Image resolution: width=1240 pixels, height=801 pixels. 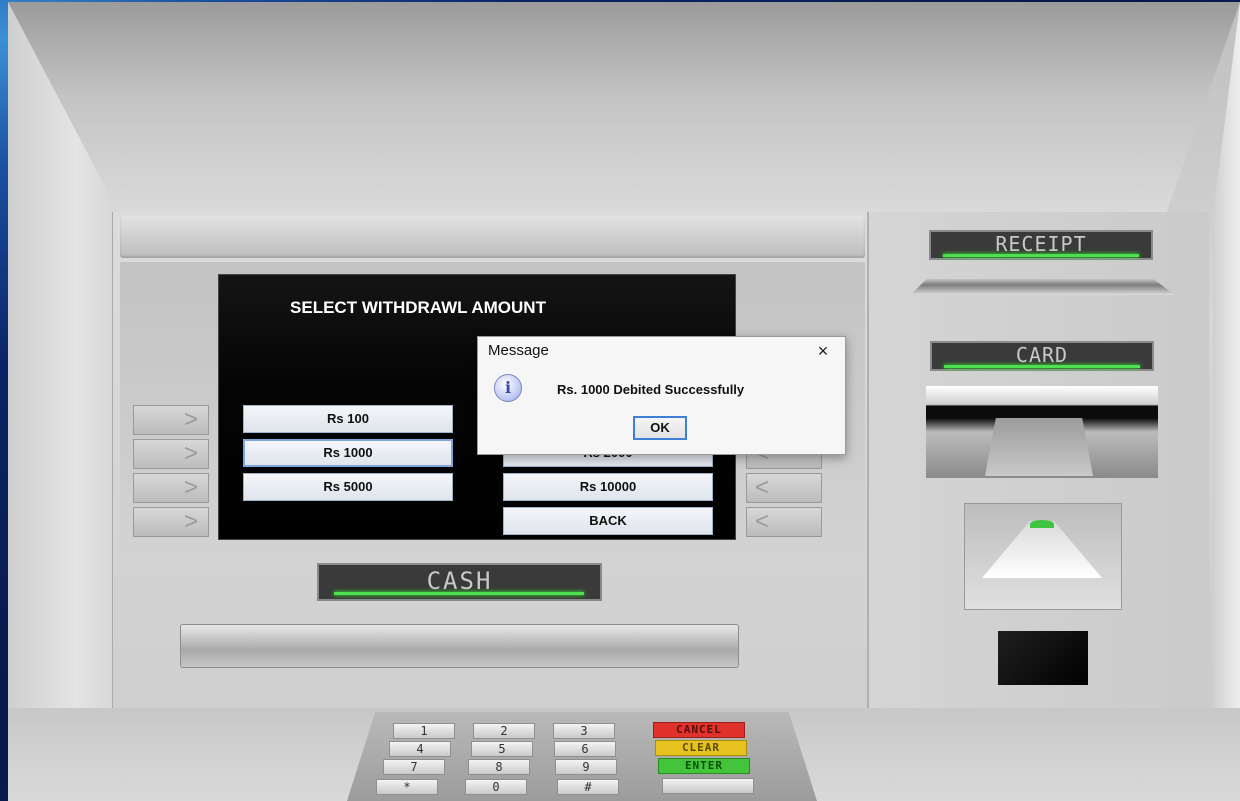 I want to click on cash-label: CASH, so click(x=459, y=582).